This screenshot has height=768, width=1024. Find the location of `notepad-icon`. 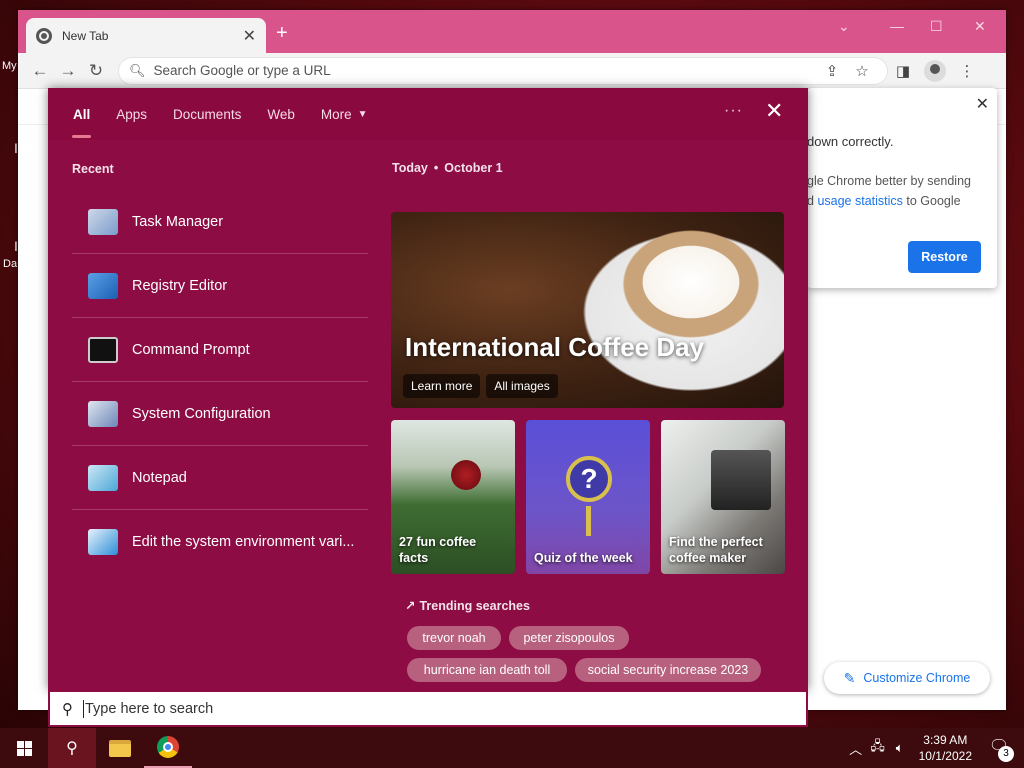

notepad-icon is located at coordinates (103, 477).